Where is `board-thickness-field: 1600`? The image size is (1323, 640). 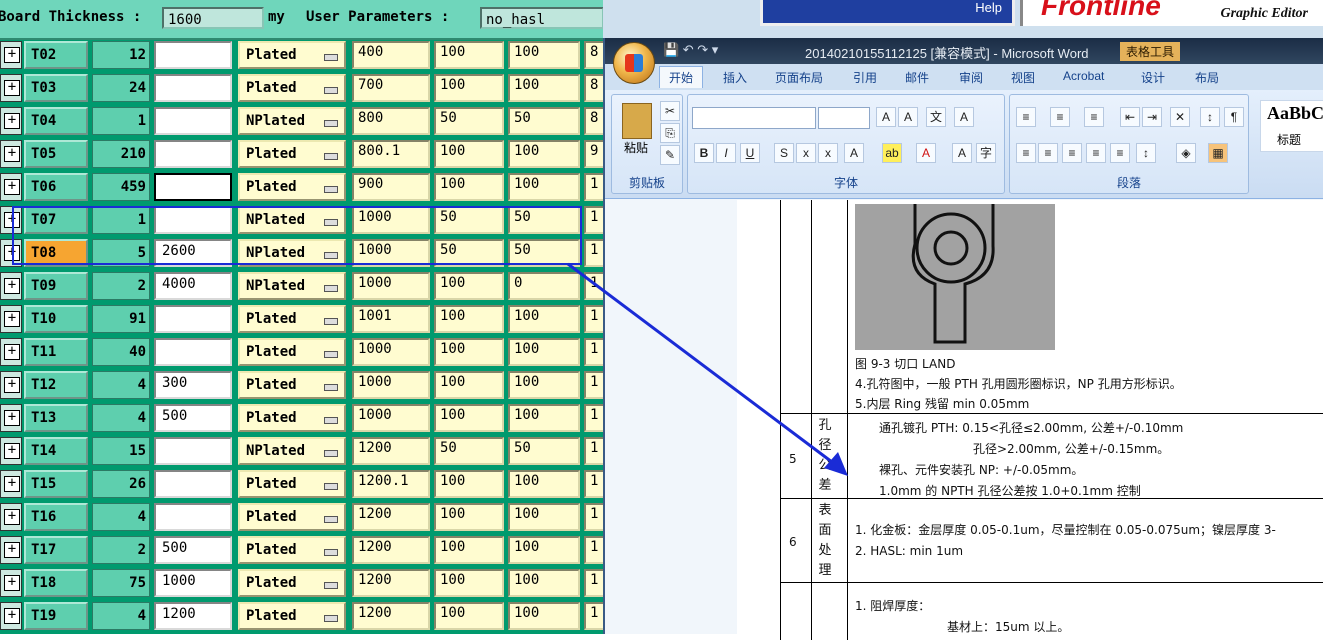 board-thickness-field: 1600 is located at coordinates (213, 18).